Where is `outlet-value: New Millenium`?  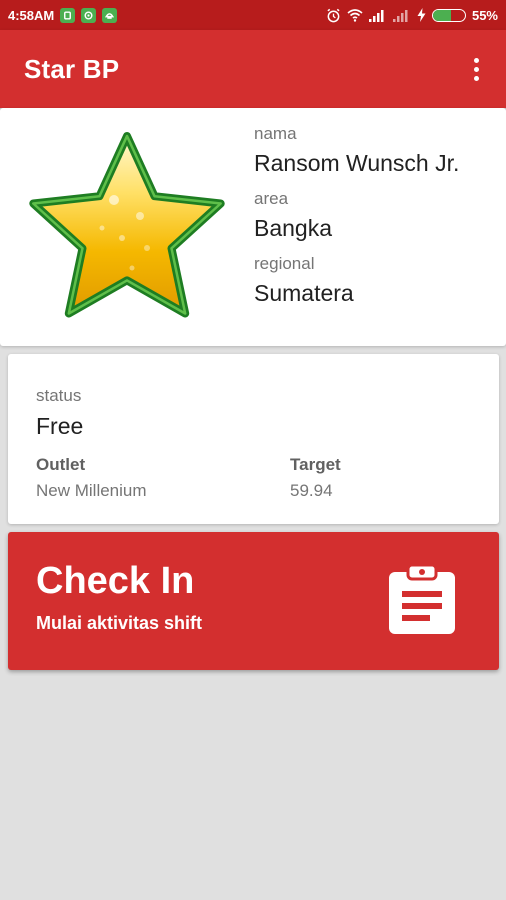 outlet-value: New Millenium is located at coordinates (91, 490).